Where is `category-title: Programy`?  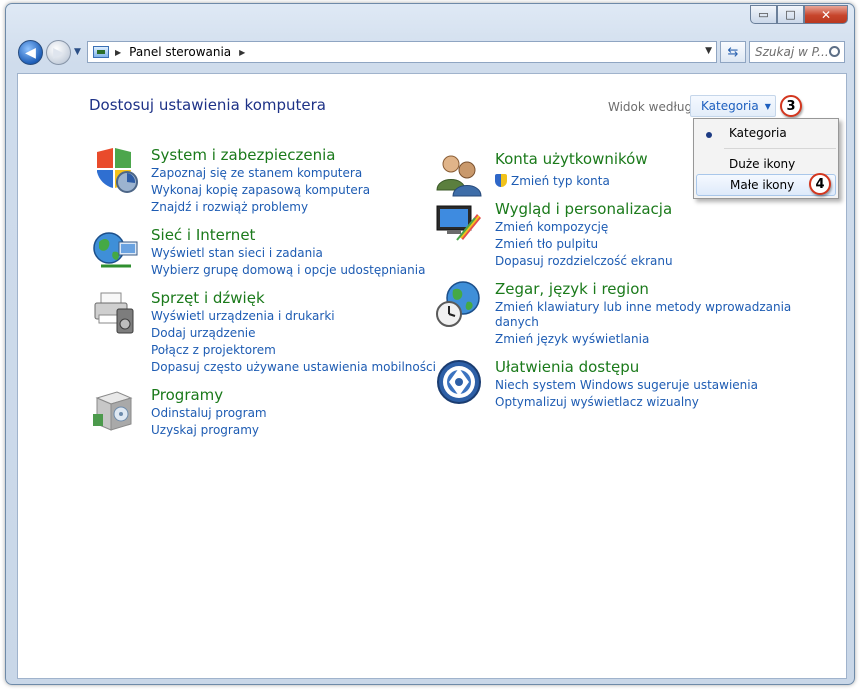 category-title: Programy is located at coordinates (187, 395).